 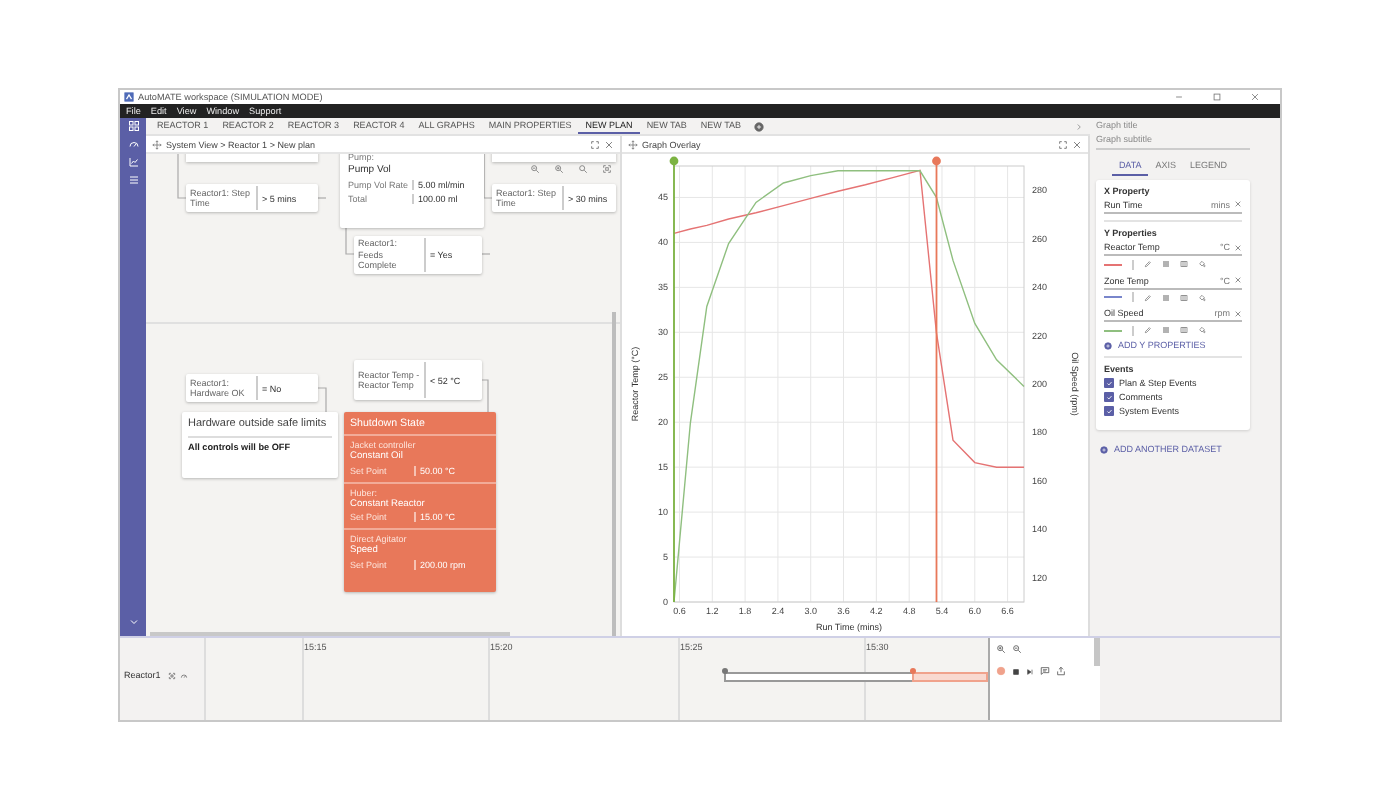 What do you see at coordinates (583, 169) in the screenshot?
I see `search-icon` at bounding box center [583, 169].